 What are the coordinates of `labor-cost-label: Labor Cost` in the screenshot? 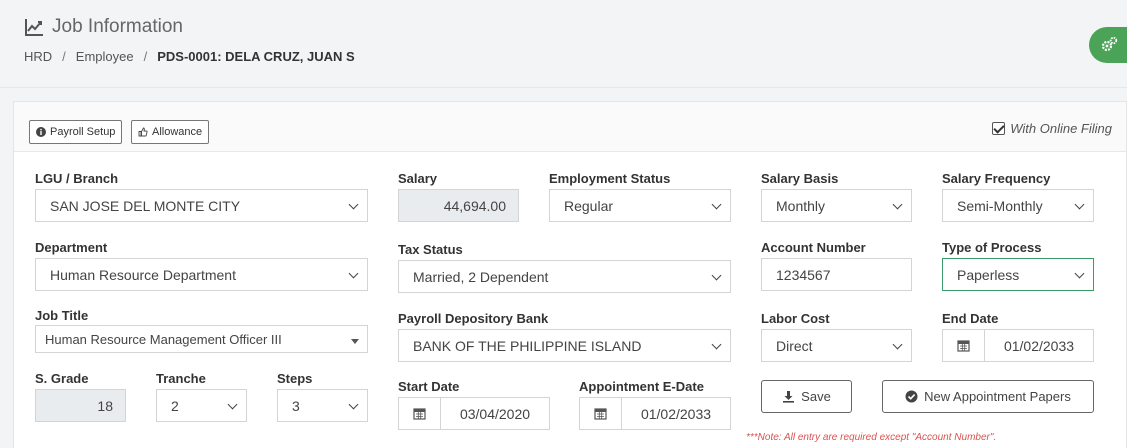 It's located at (795, 318).